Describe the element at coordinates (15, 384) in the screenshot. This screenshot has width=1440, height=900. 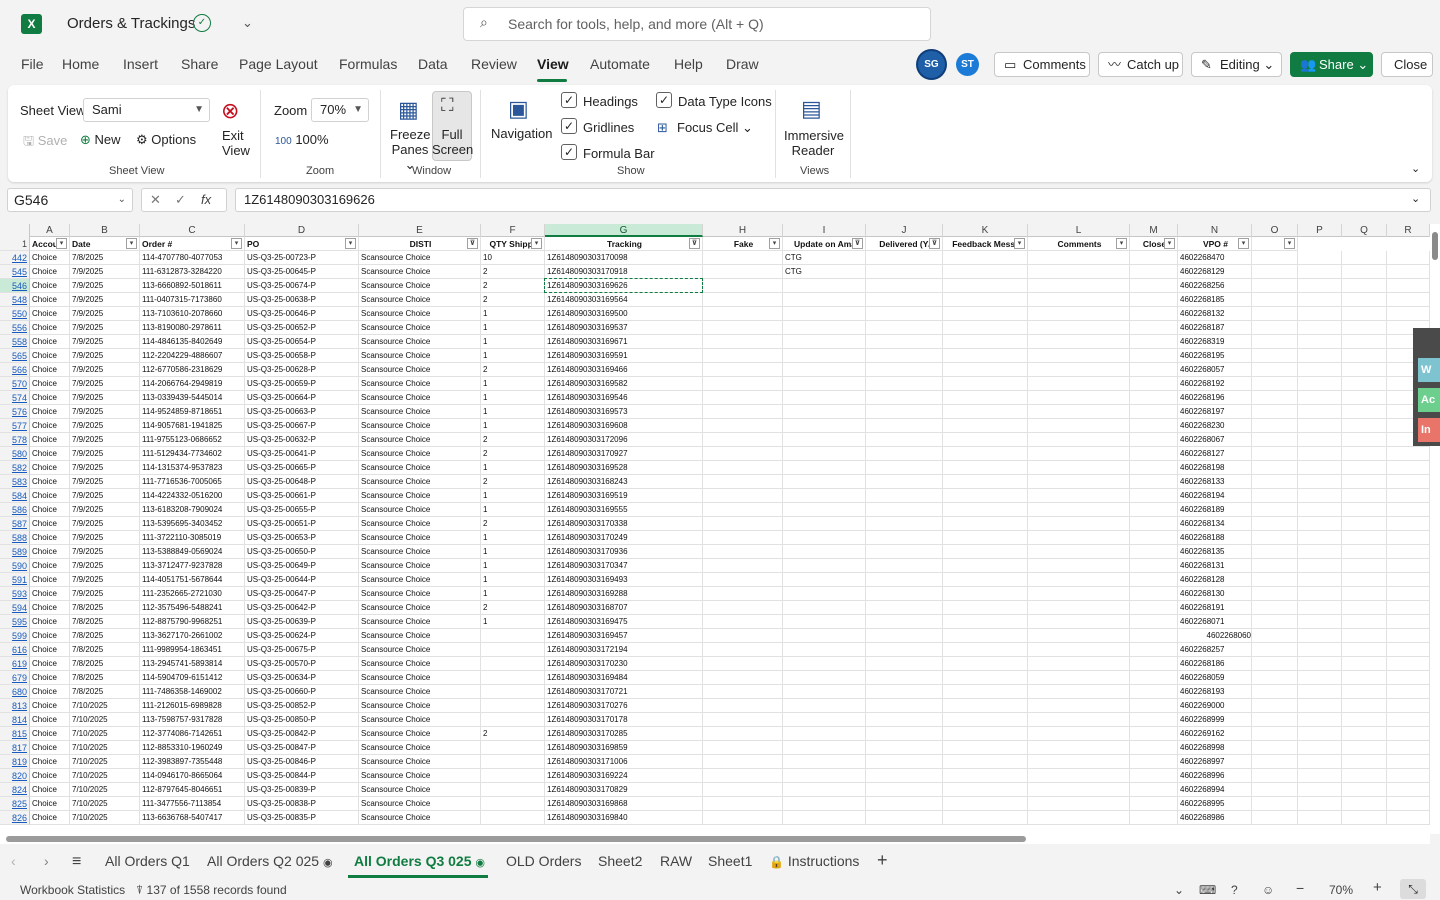
I see `row-header: 570` at that location.